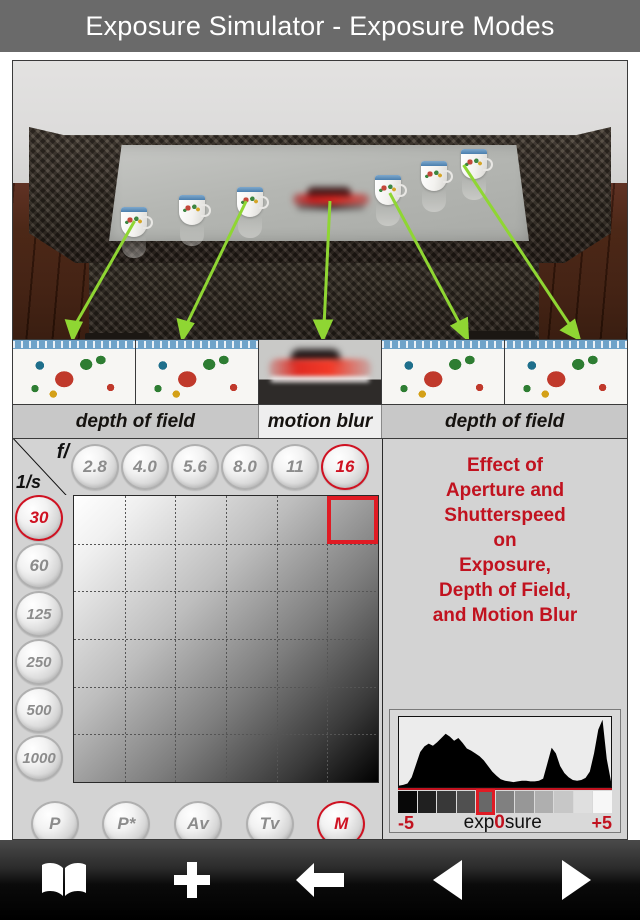  Describe the element at coordinates (126, 820) in the screenshot. I see `mode-button-P-star: P*` at that location.